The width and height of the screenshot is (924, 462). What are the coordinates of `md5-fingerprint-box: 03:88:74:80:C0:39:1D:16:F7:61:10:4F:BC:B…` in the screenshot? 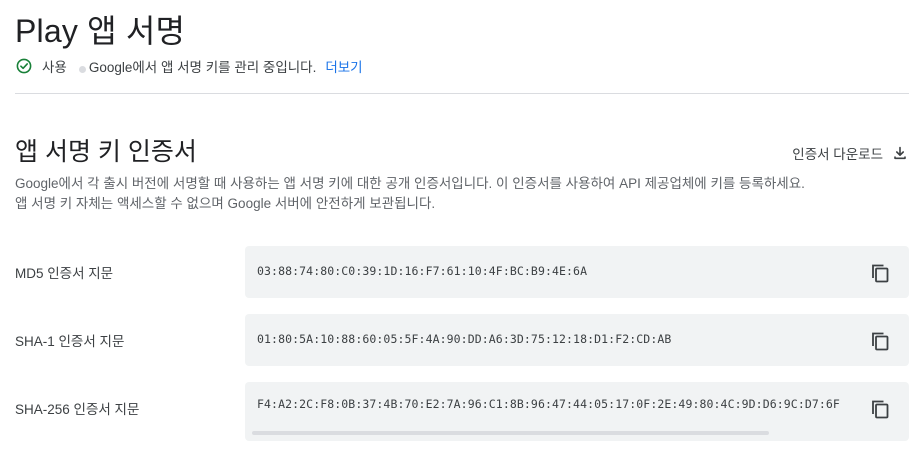 It's located at (577, 272).